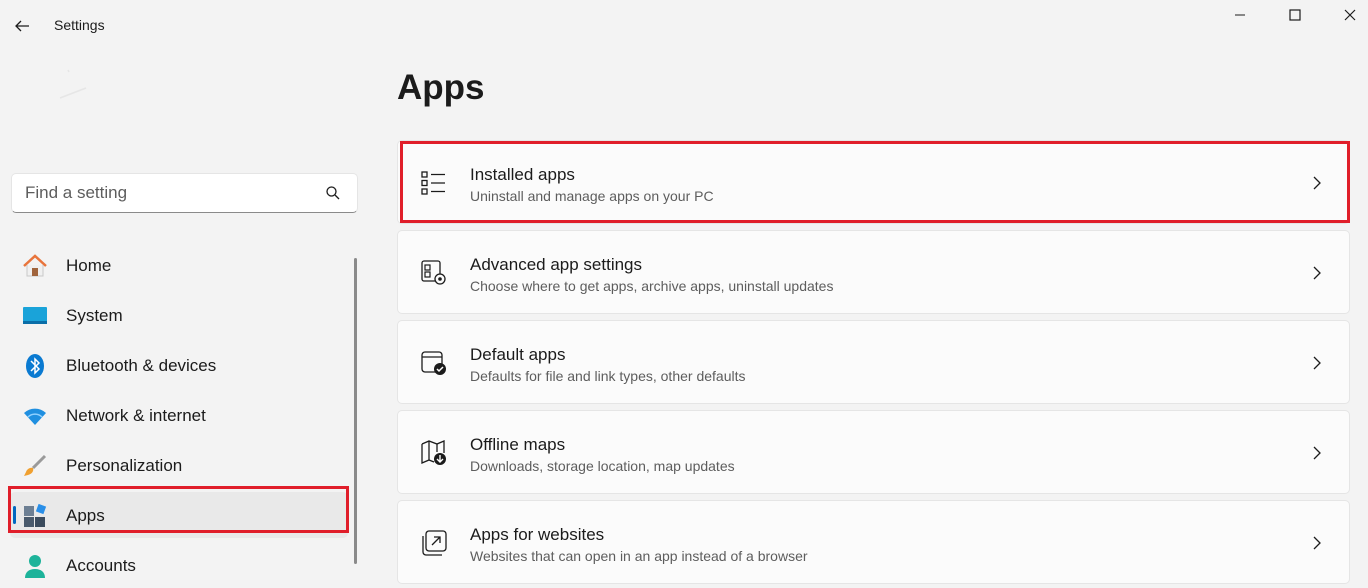 This screenshot has height=588, width=1368. Describe the element at coordinates (85, 515) in the screenshot. I see `sidebar-item-label: Apps` at that location.